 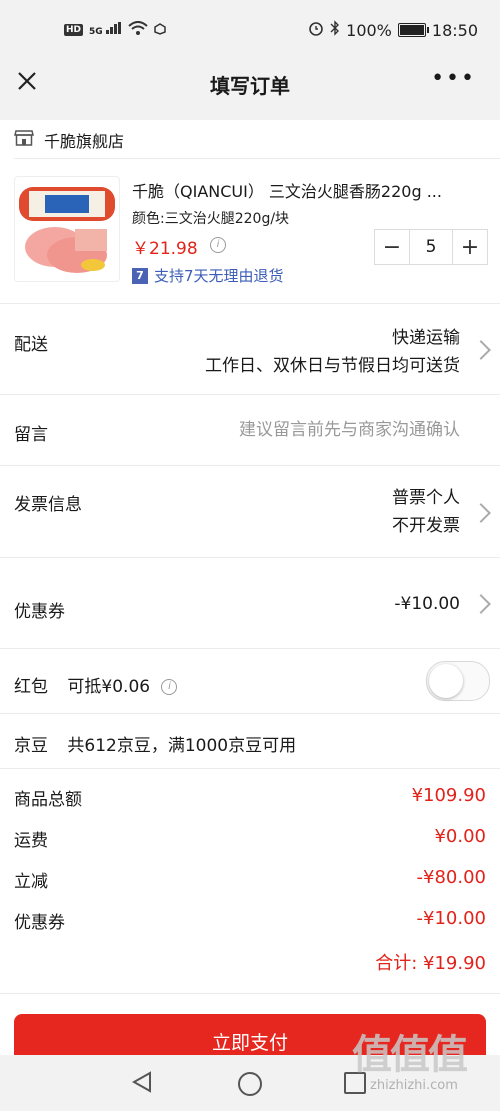 I want to click on store-name: 千脆旗舰店, so click(x=84, y=141).